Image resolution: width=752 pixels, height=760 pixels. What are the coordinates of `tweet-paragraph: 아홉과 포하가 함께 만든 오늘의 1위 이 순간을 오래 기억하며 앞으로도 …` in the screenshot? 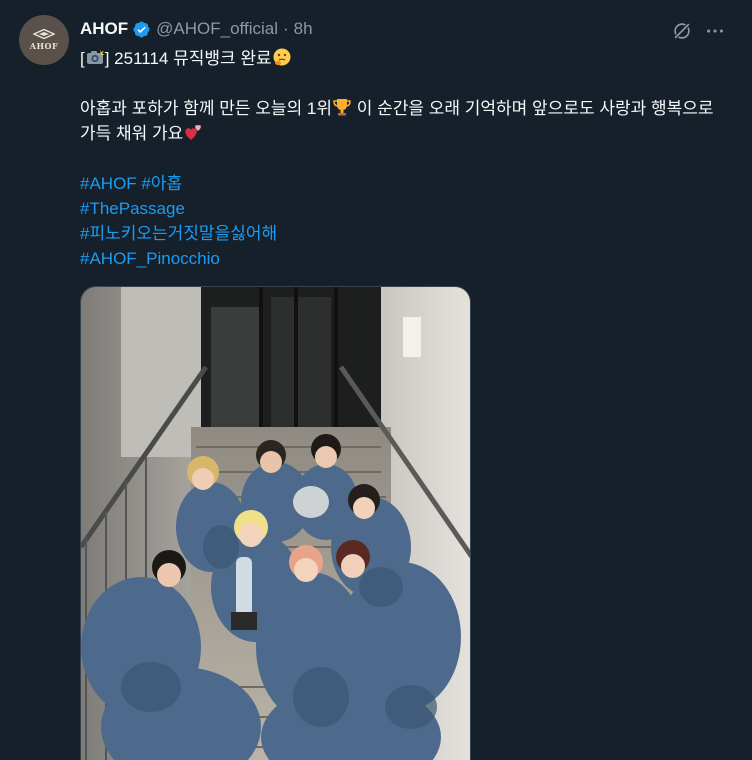 It's located at (405, 121).